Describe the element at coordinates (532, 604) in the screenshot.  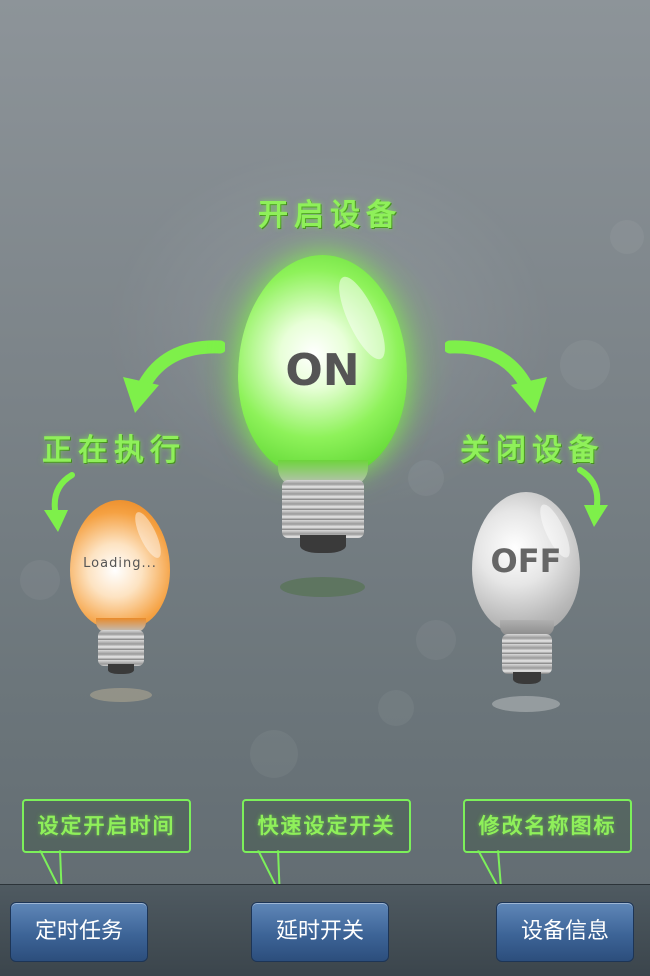
I see `off-bulb: OFF` at that location.